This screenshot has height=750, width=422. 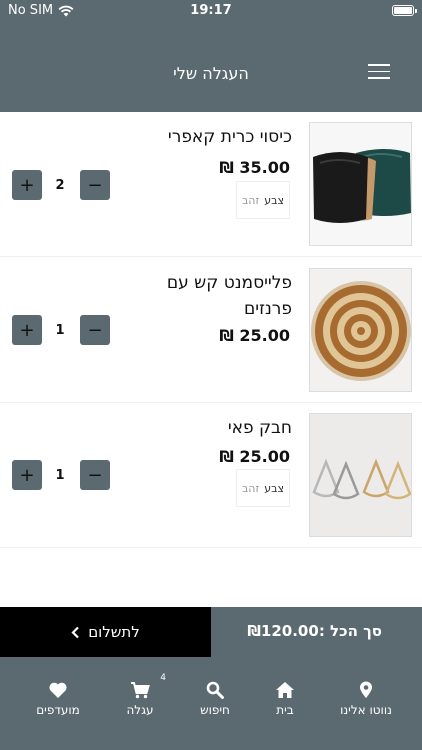 What do you see at coordinates (114, 632) in the screenshot?
I see `checkout-label: לתשלום` at bounding box center [114, 632].